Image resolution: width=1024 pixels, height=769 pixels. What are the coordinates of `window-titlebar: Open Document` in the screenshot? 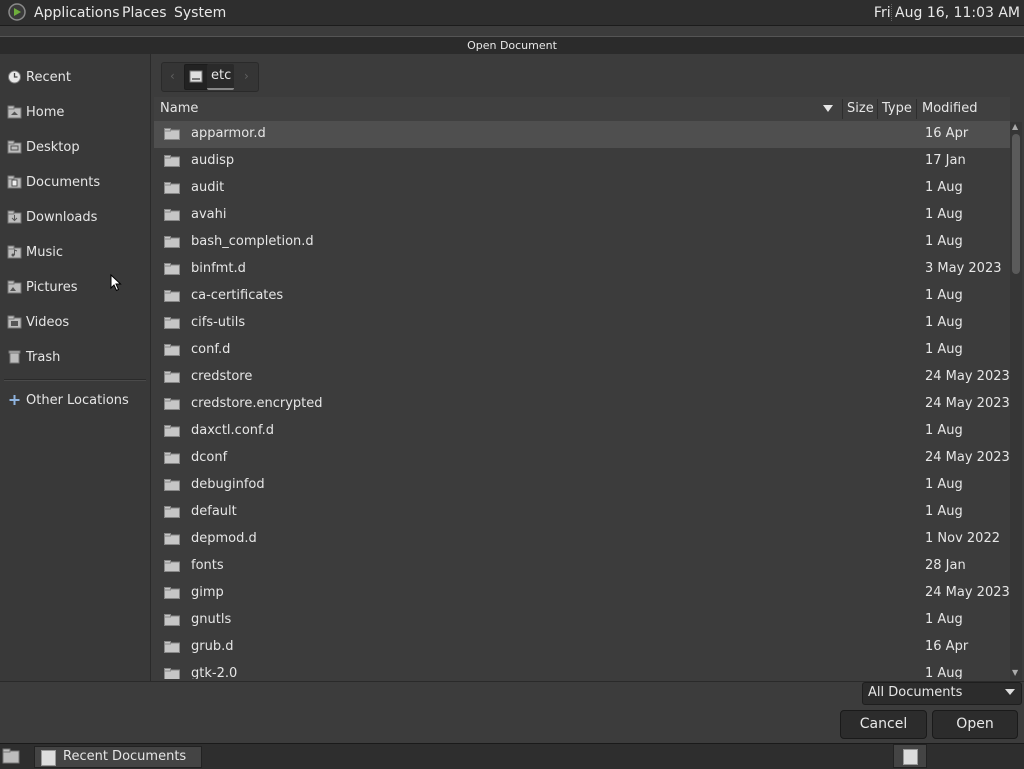 It's located at (512, 45).